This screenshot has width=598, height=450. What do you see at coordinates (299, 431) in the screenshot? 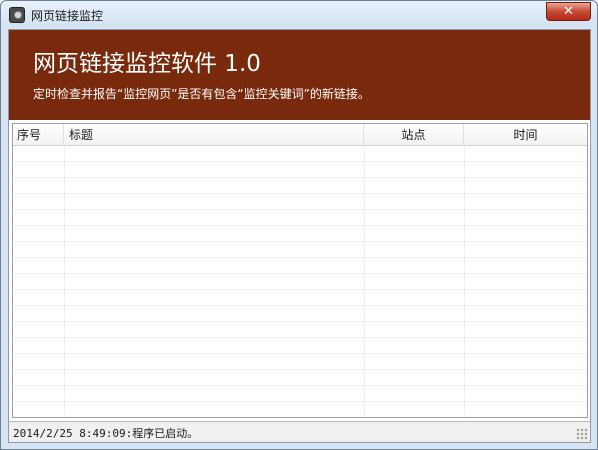
I see `status-bar: 2014/2/25 8:49:09:程序已启动。` at bounding box center [299, 431].